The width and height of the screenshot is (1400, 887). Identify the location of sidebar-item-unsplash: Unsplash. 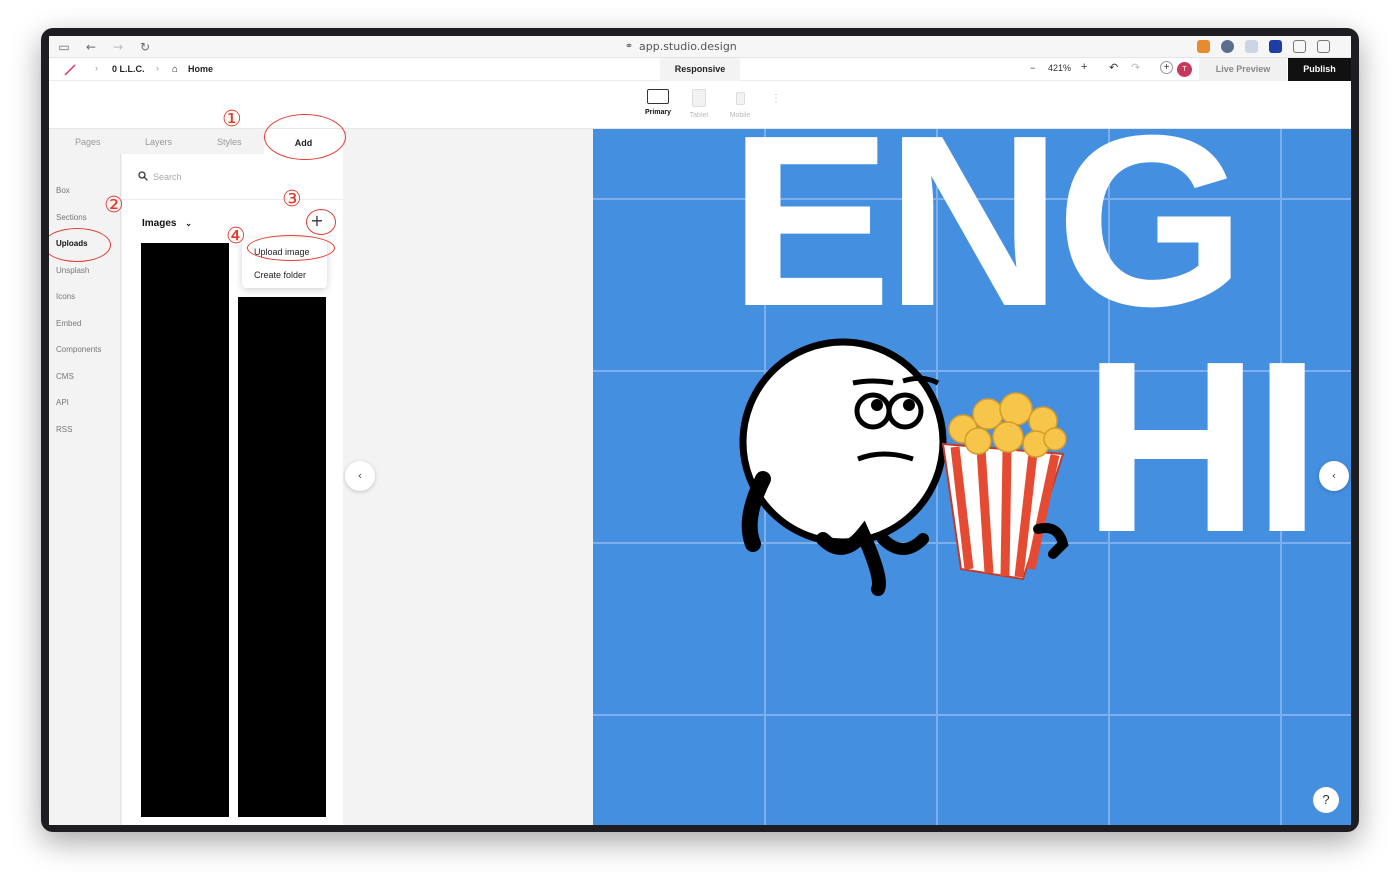
(72, 270).